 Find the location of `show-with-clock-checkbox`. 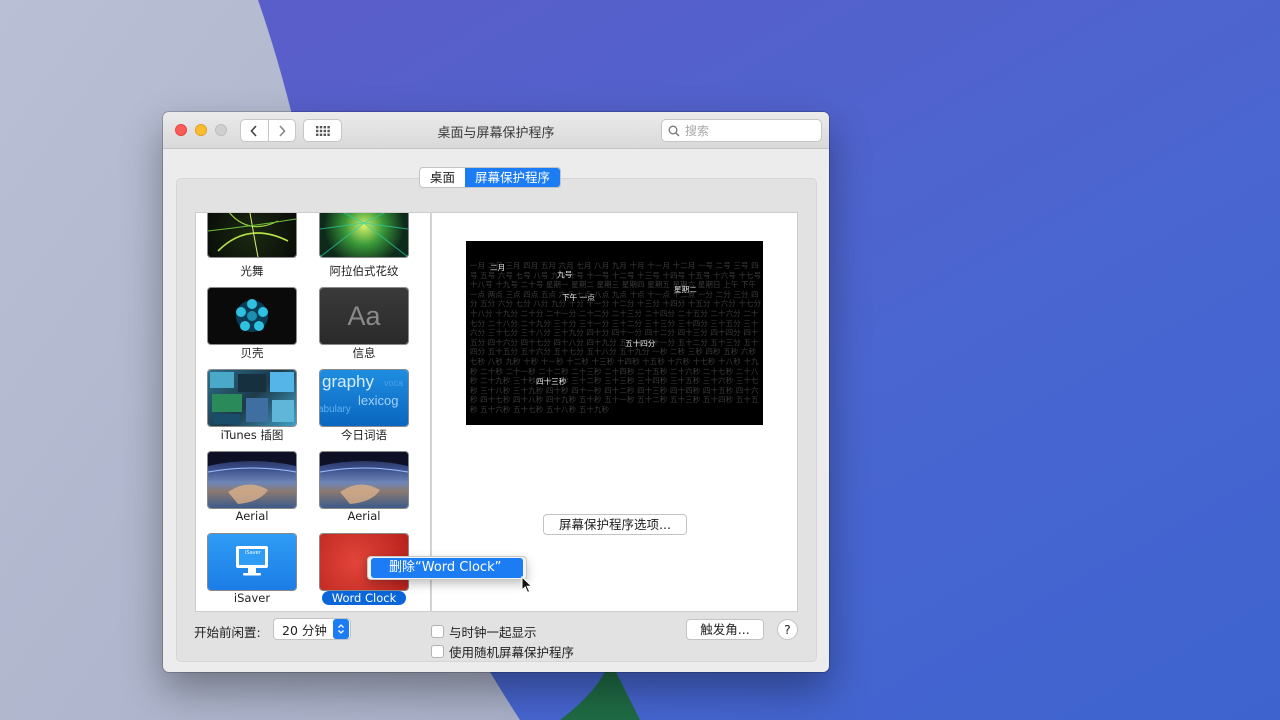

show-with-clock-checkbox is located at coordinates (437, 631).